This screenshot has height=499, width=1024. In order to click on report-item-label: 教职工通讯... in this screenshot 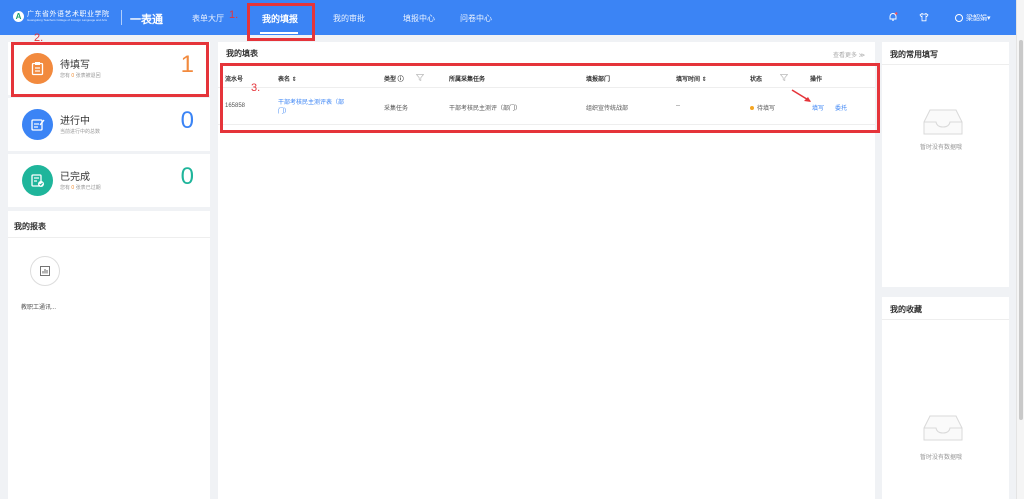, I will do `click(38, 306)`.